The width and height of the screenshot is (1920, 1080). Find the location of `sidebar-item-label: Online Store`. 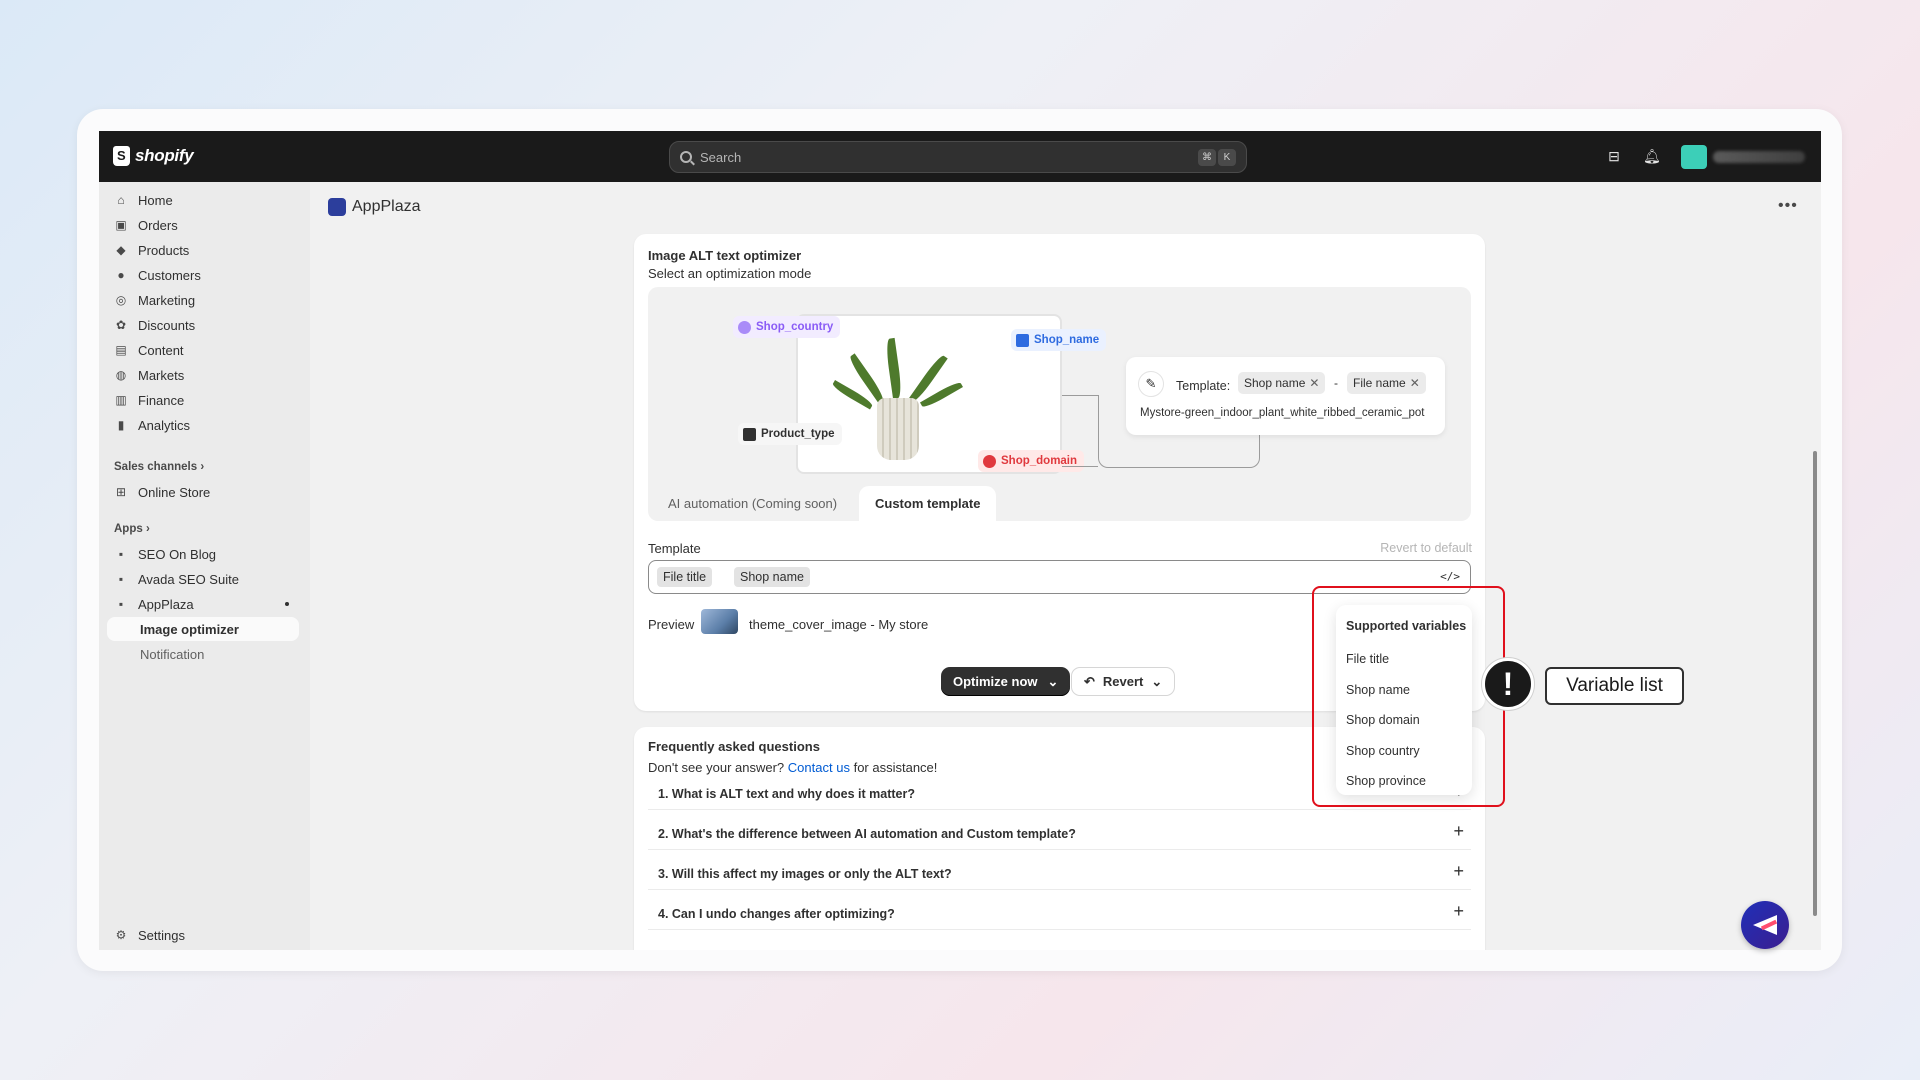

sidebar-item-label: Online Store is located at coordinates (174, 492).